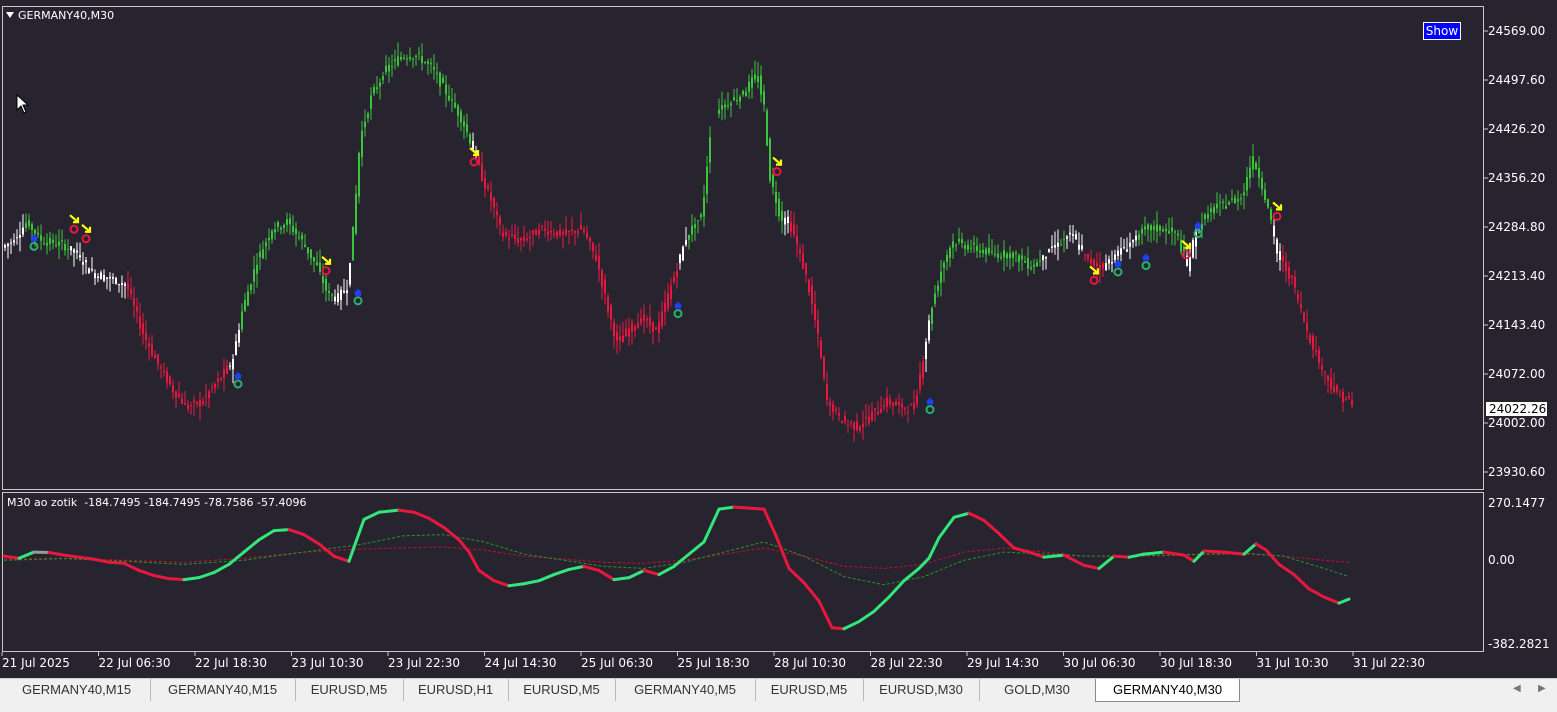 The height and width of the screenshot is (712, 1557). What do you see at coordinates (1517, 688) in the screenshot?
I see `scroll-left-icon: ◀` at bounding box center [1517, 688].